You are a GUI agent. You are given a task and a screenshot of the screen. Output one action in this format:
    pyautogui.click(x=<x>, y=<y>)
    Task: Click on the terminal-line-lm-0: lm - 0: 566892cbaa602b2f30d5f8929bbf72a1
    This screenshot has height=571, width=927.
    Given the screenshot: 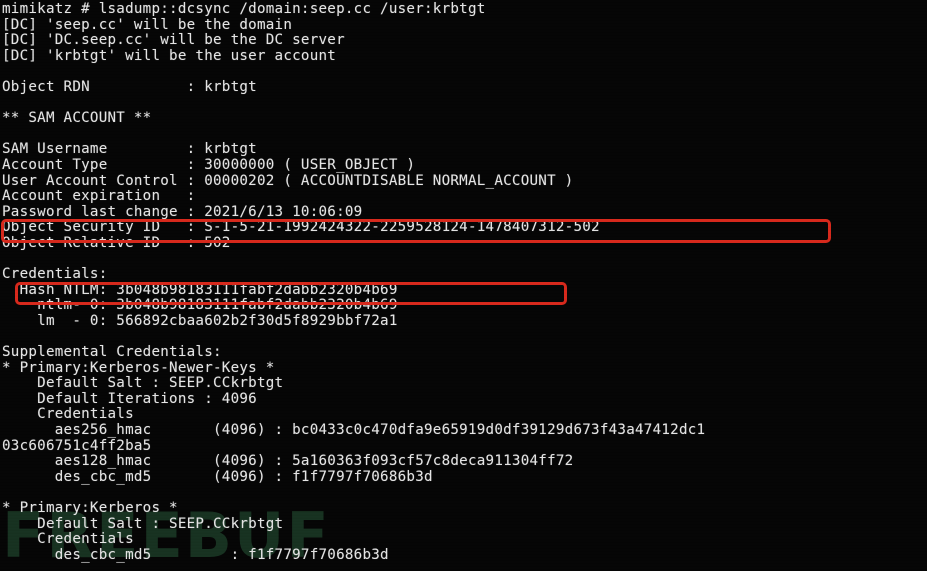 What is the action you would take?
    pyautogui.click(x=200, y=320)
    